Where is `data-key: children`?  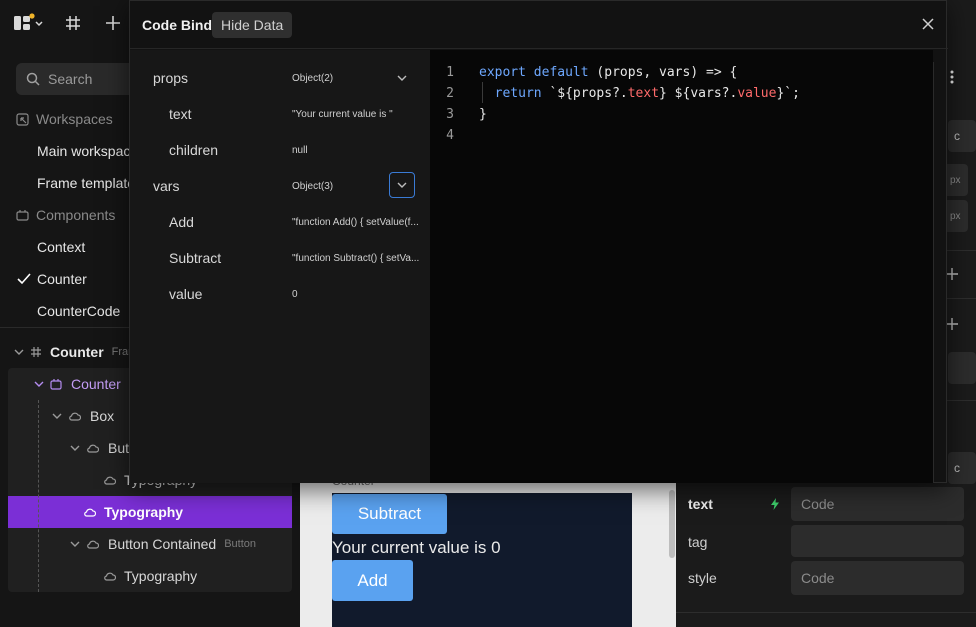
data-key: children is located at coordinates (194, 150).